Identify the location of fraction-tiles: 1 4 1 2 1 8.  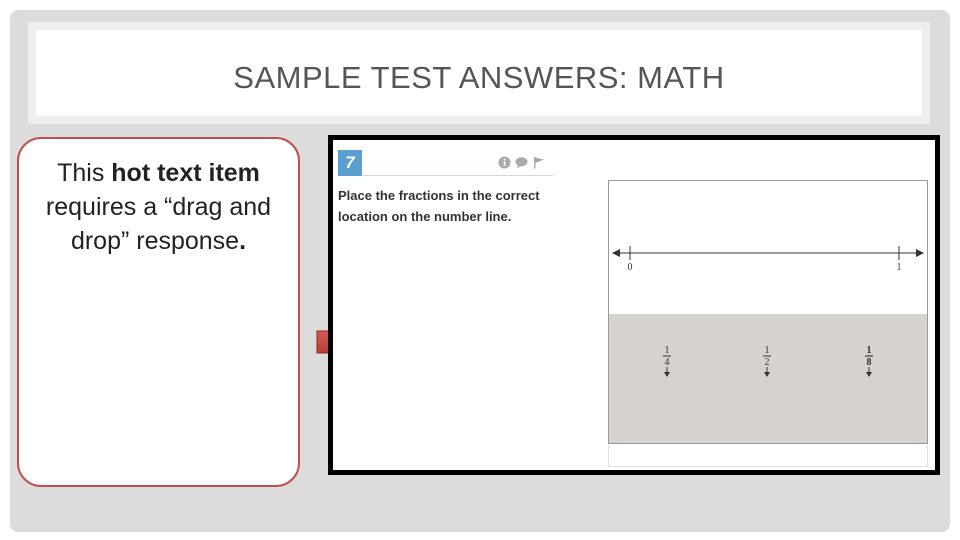
(768, 361).